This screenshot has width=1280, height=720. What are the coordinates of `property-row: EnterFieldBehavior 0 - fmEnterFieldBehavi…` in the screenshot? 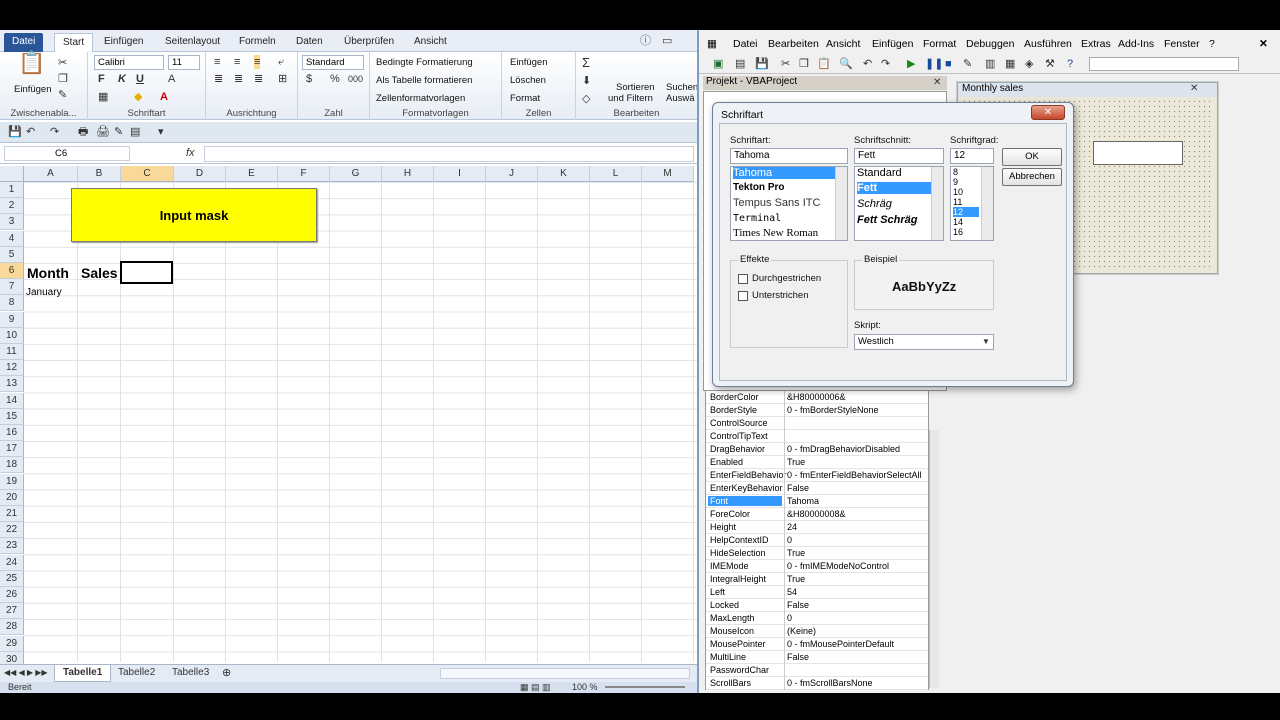 It's located at (817, 475).